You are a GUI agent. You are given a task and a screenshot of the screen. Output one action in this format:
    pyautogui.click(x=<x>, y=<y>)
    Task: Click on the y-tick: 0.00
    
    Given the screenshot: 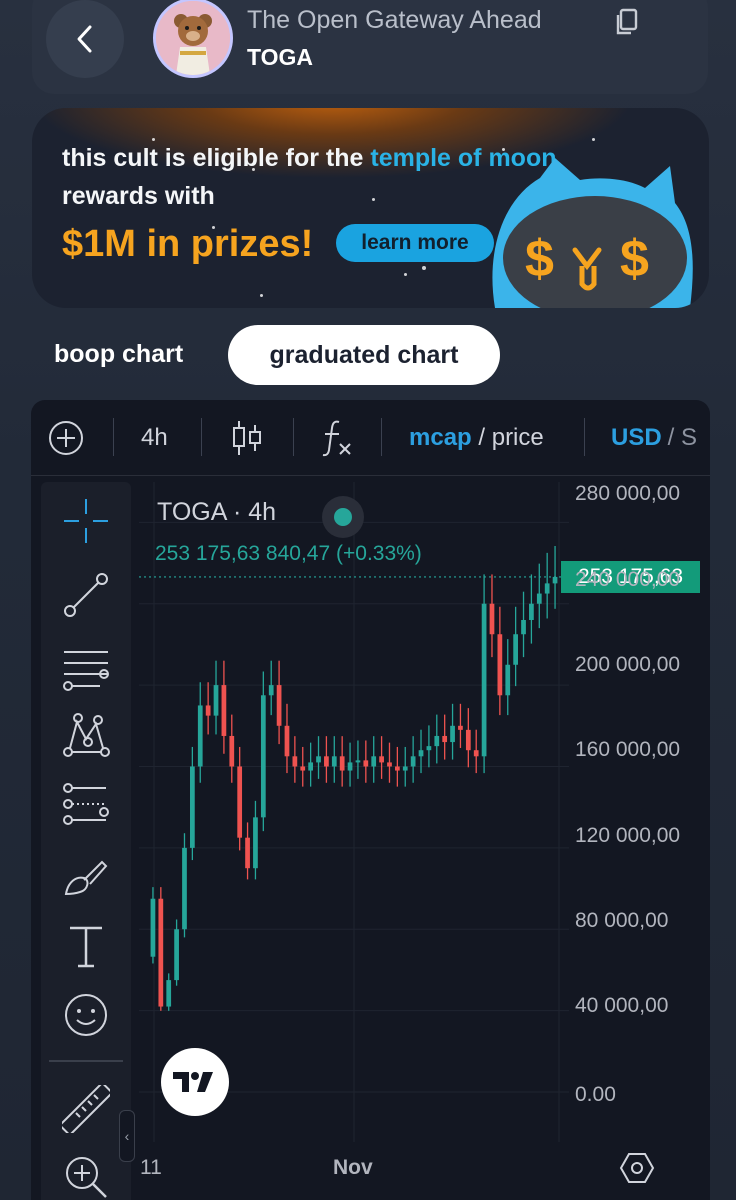 What is the action you would take?
    pyautogui.click(x=595, y=1094)
    